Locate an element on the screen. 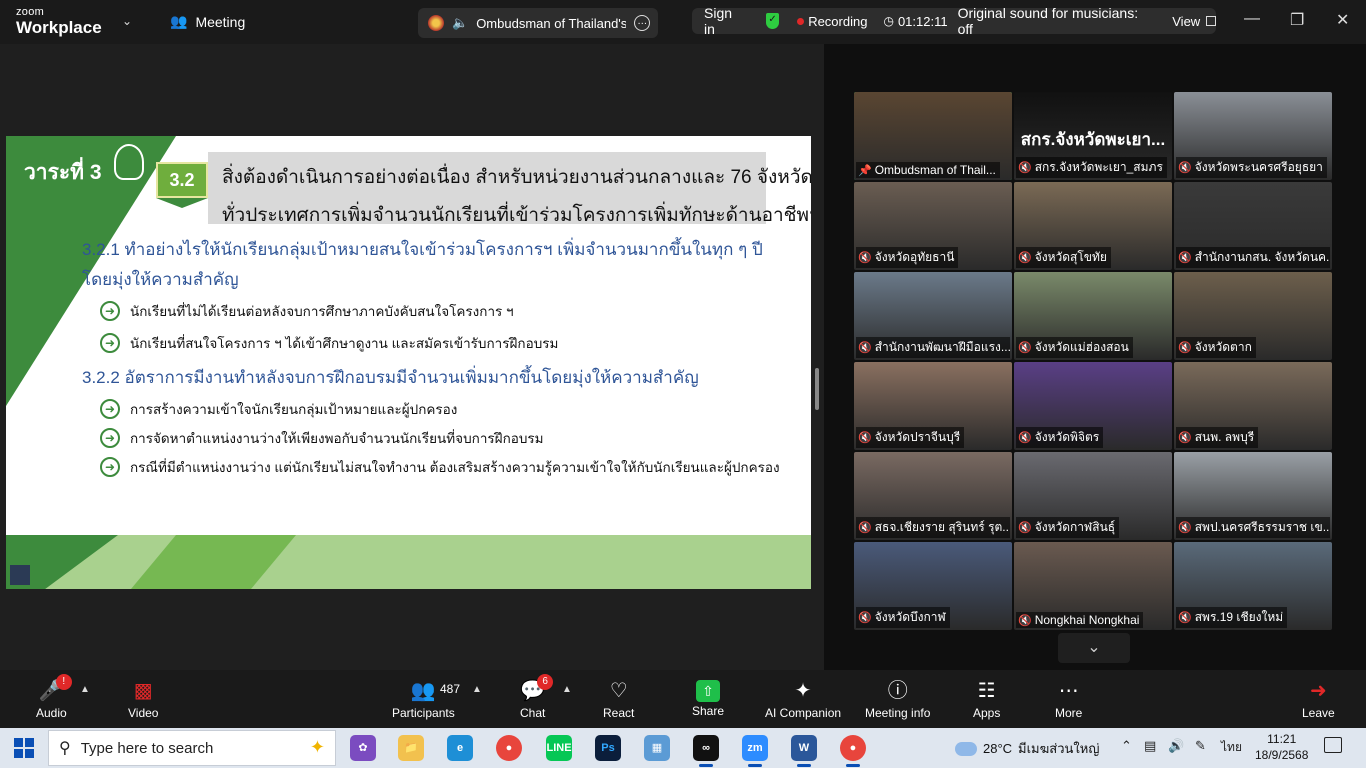 This screenshot has width=1366, height=768. participant-name-label: 🔇 จังหวัดสุโขทัย is located at coordinates (1063, 257).